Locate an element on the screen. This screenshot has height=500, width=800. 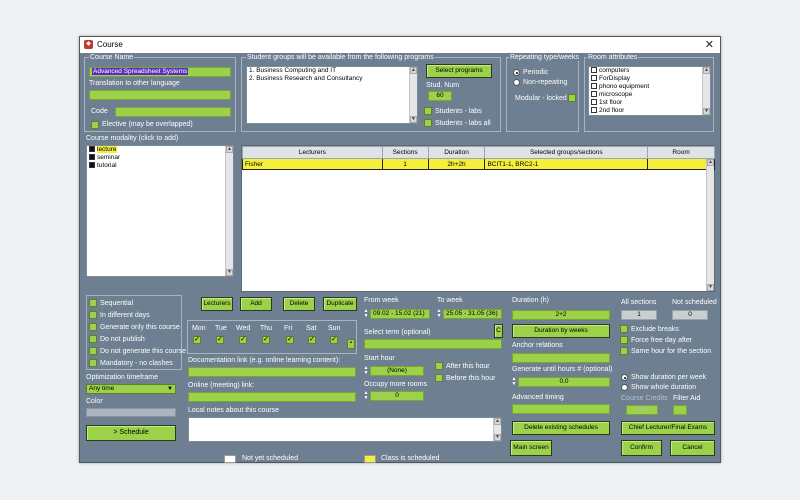
day-fri-checkbox: ✓ is located at coordinates (290, 340).